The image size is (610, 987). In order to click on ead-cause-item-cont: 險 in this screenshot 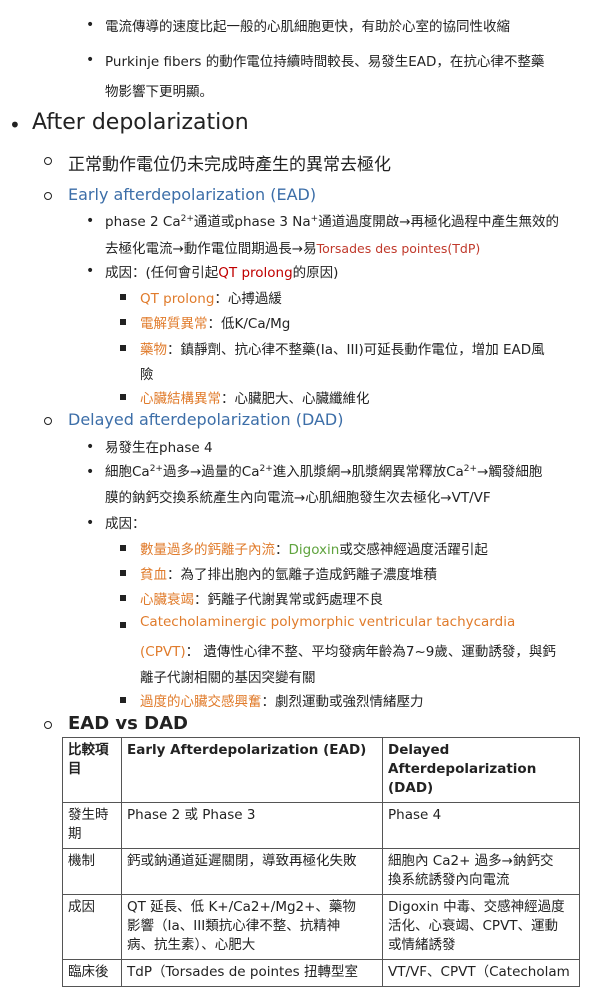, I will do `click(147, 375)`.